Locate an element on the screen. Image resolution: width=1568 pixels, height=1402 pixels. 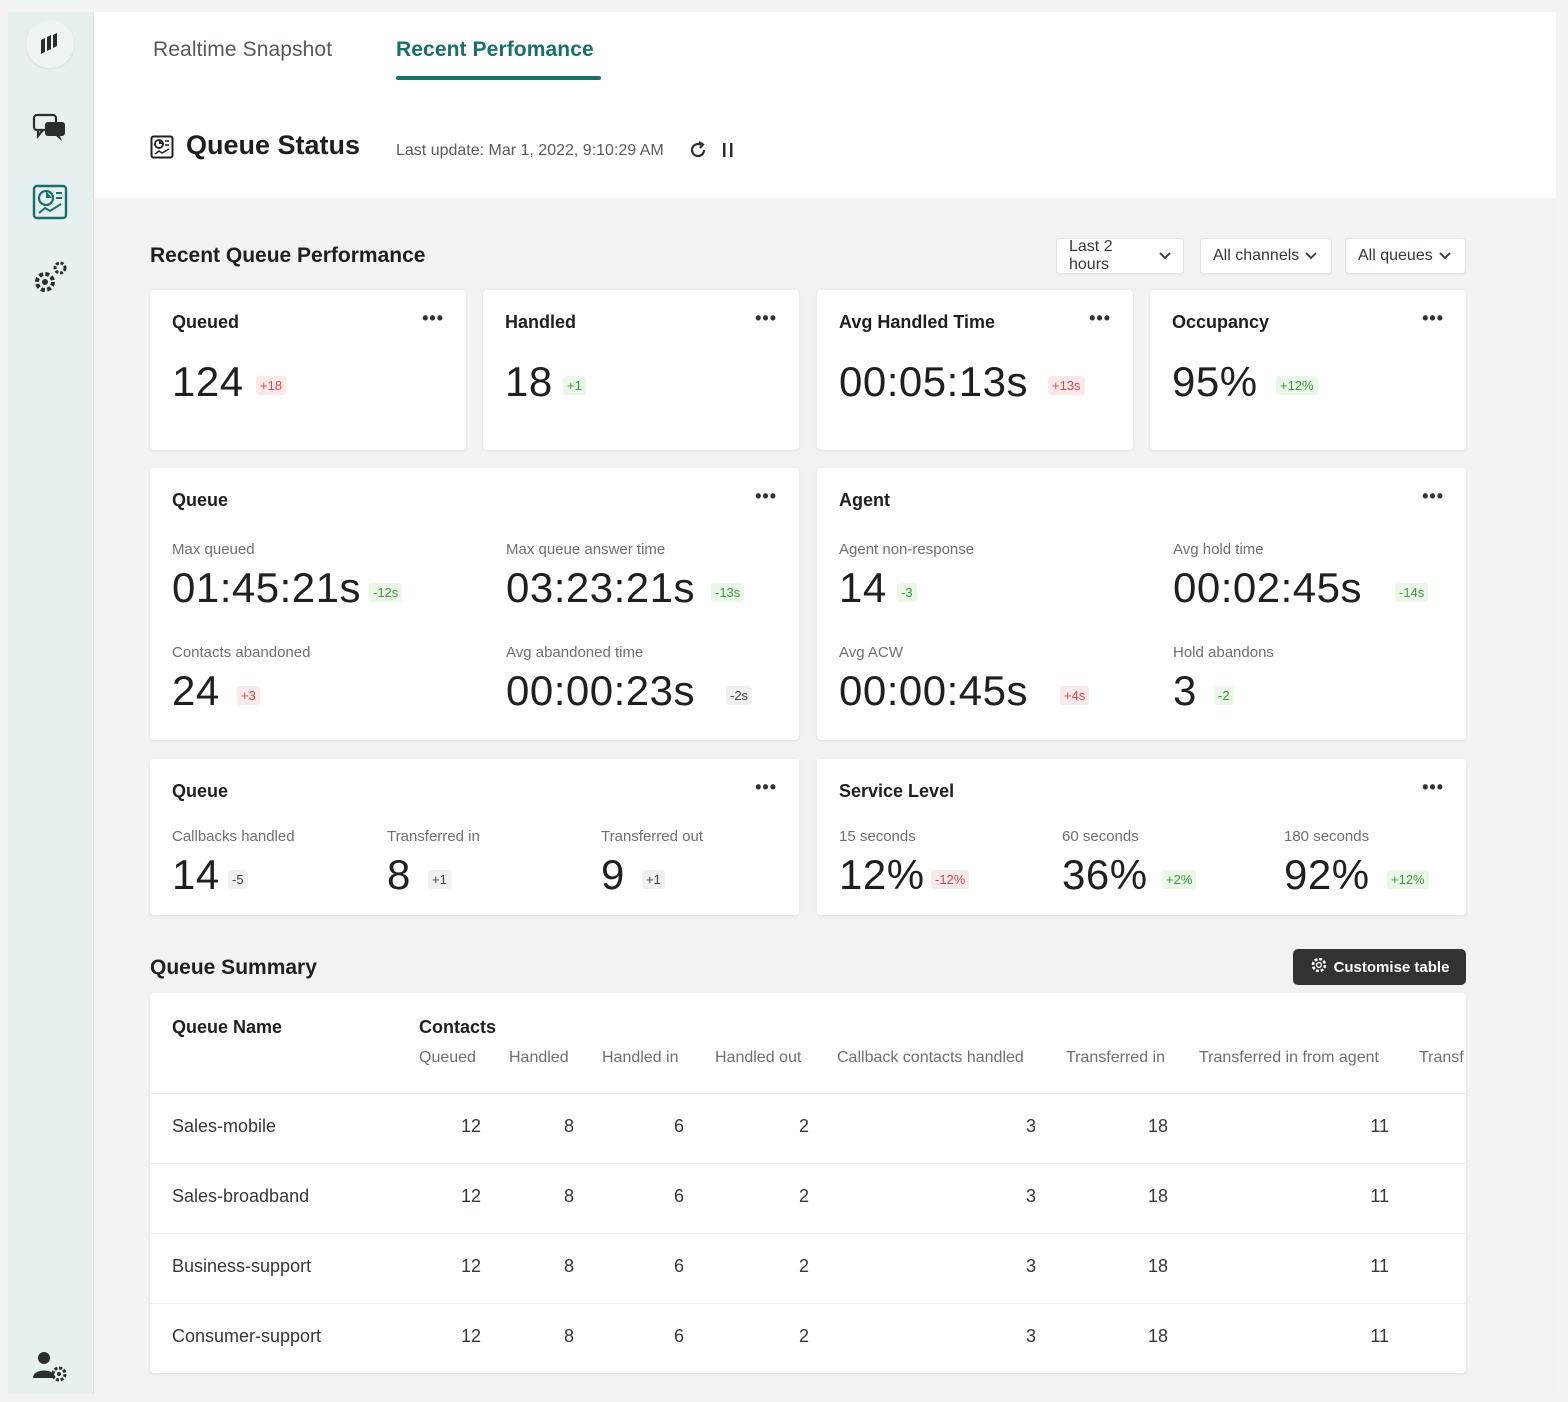
table-row: Consumer-support 12 8 6 2 3 18 11 is located at coordinates (808, 1338).